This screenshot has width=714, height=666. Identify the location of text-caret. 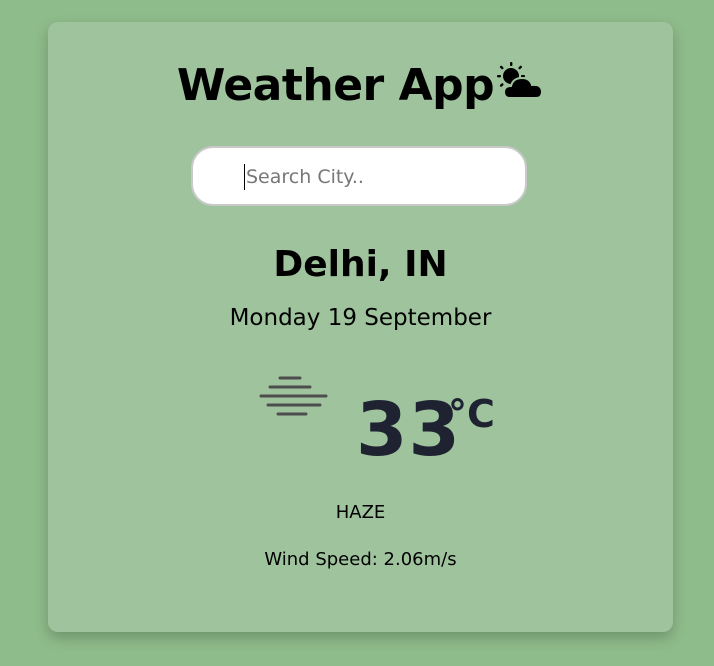
(244, 177).